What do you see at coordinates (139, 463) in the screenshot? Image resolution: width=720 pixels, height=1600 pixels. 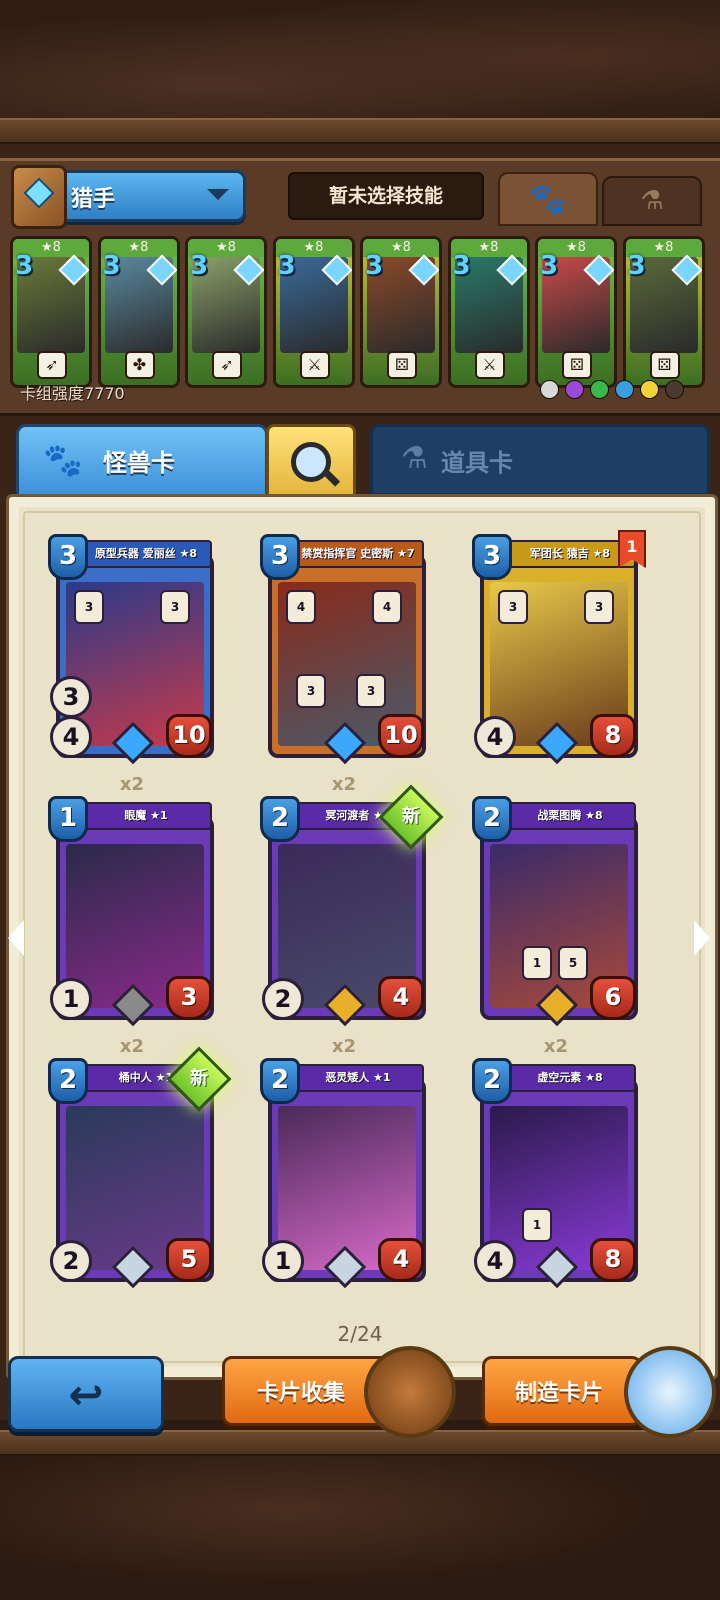 I see `tab-monster-label: 怪兽卡` at bounding box center [139, 463].